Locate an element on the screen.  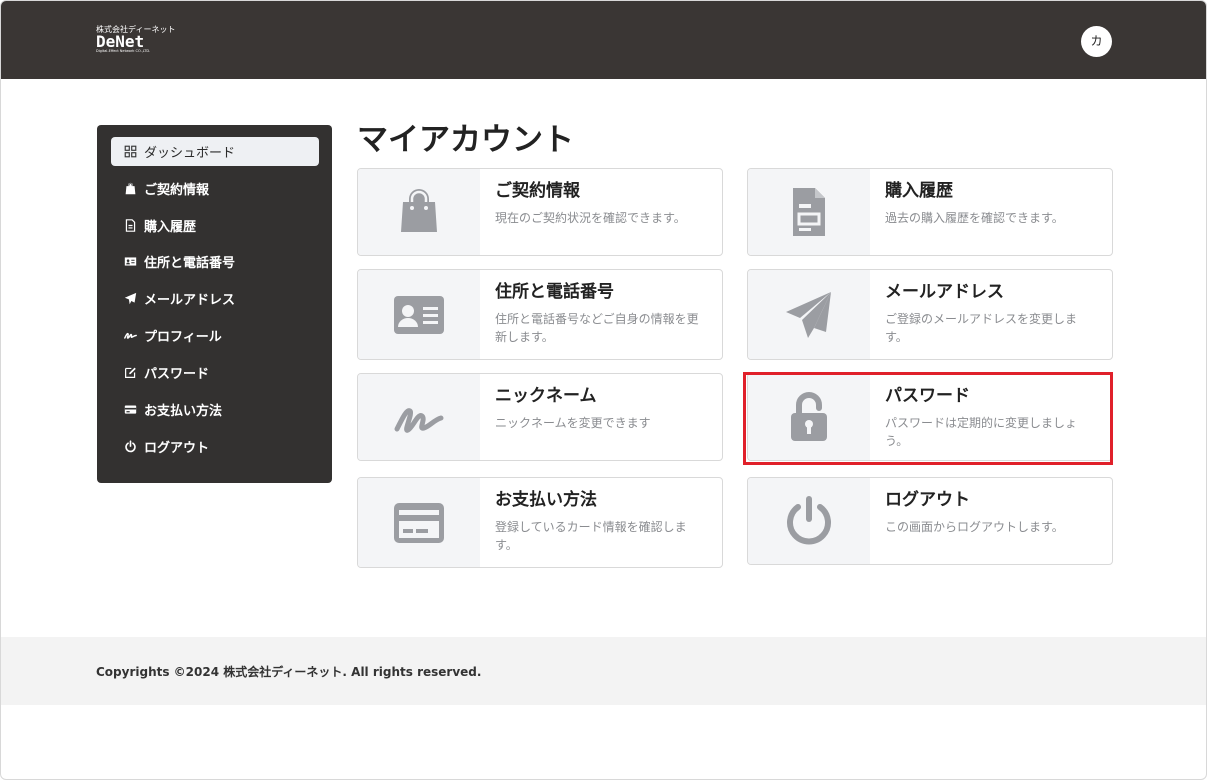
sidebar-item-label: ご契約情報 is located at coordinates (177, 190).